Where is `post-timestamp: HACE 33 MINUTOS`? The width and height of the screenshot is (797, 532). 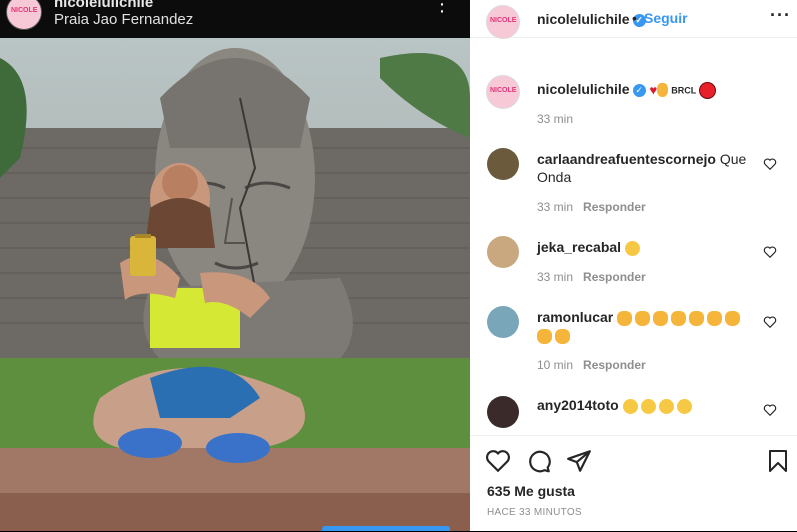 post-timestamp: HACE 33 MINUTOS is located at coordinates (534, 512).